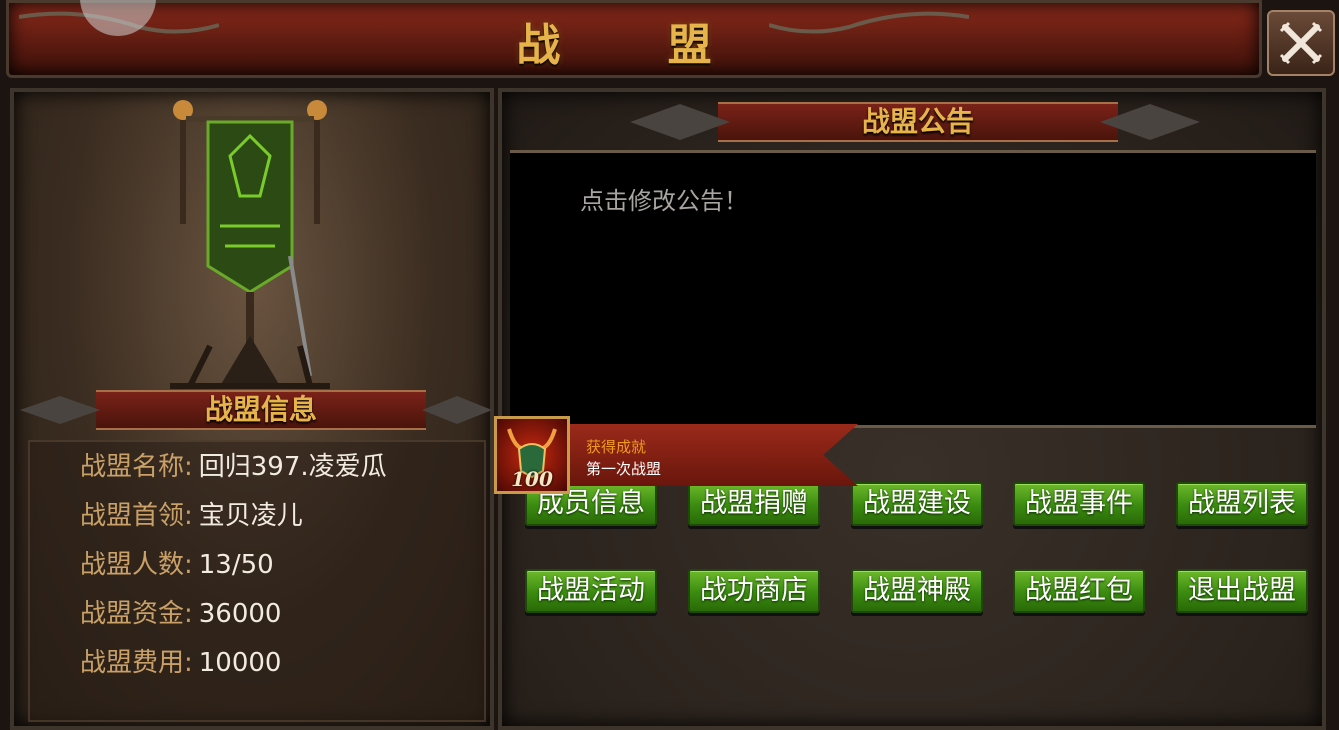  I want to click on leave-guild-button: 退出战盟, so click(1242, 591).